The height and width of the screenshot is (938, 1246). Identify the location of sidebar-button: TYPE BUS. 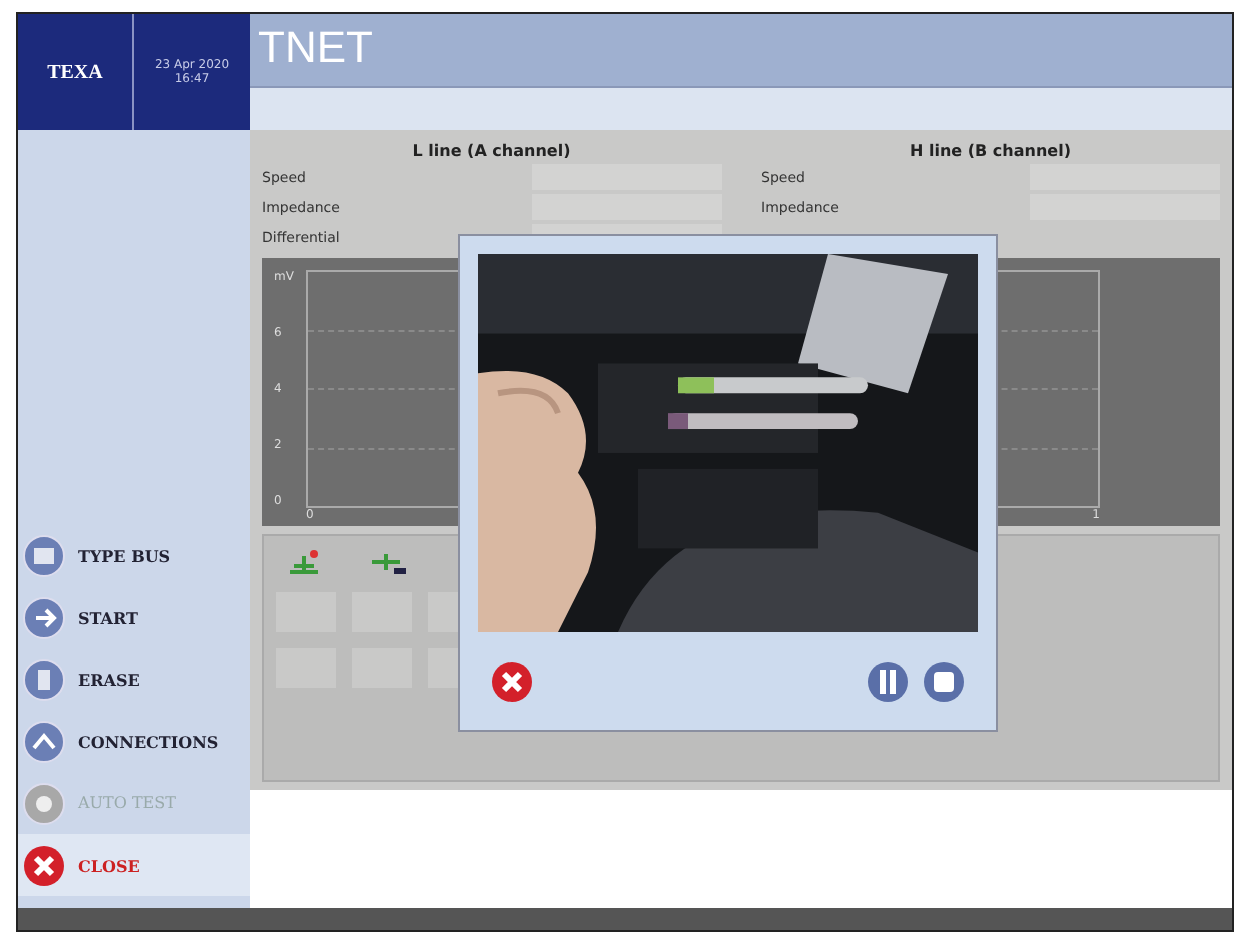
(134, 555).